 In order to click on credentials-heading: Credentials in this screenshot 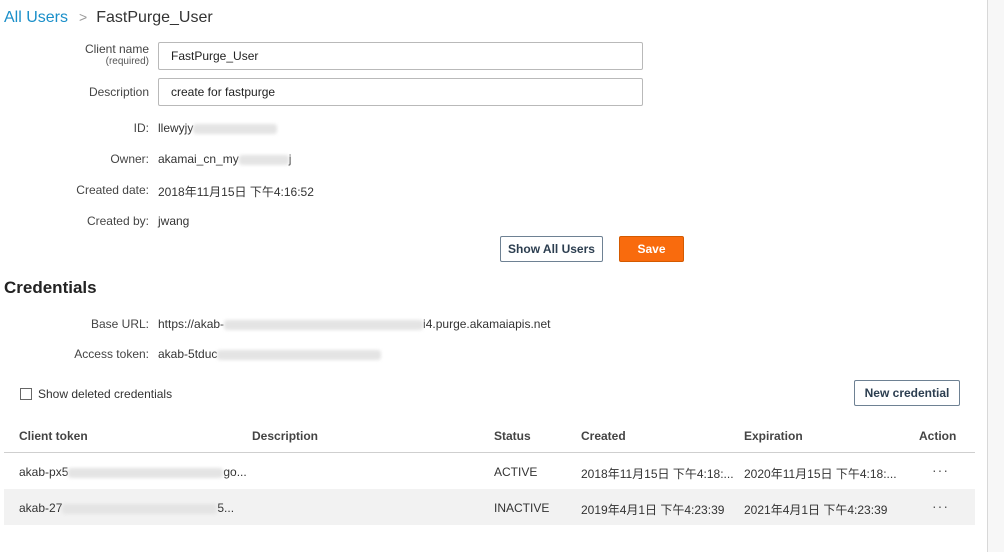, I will do `click(50, 287)`.